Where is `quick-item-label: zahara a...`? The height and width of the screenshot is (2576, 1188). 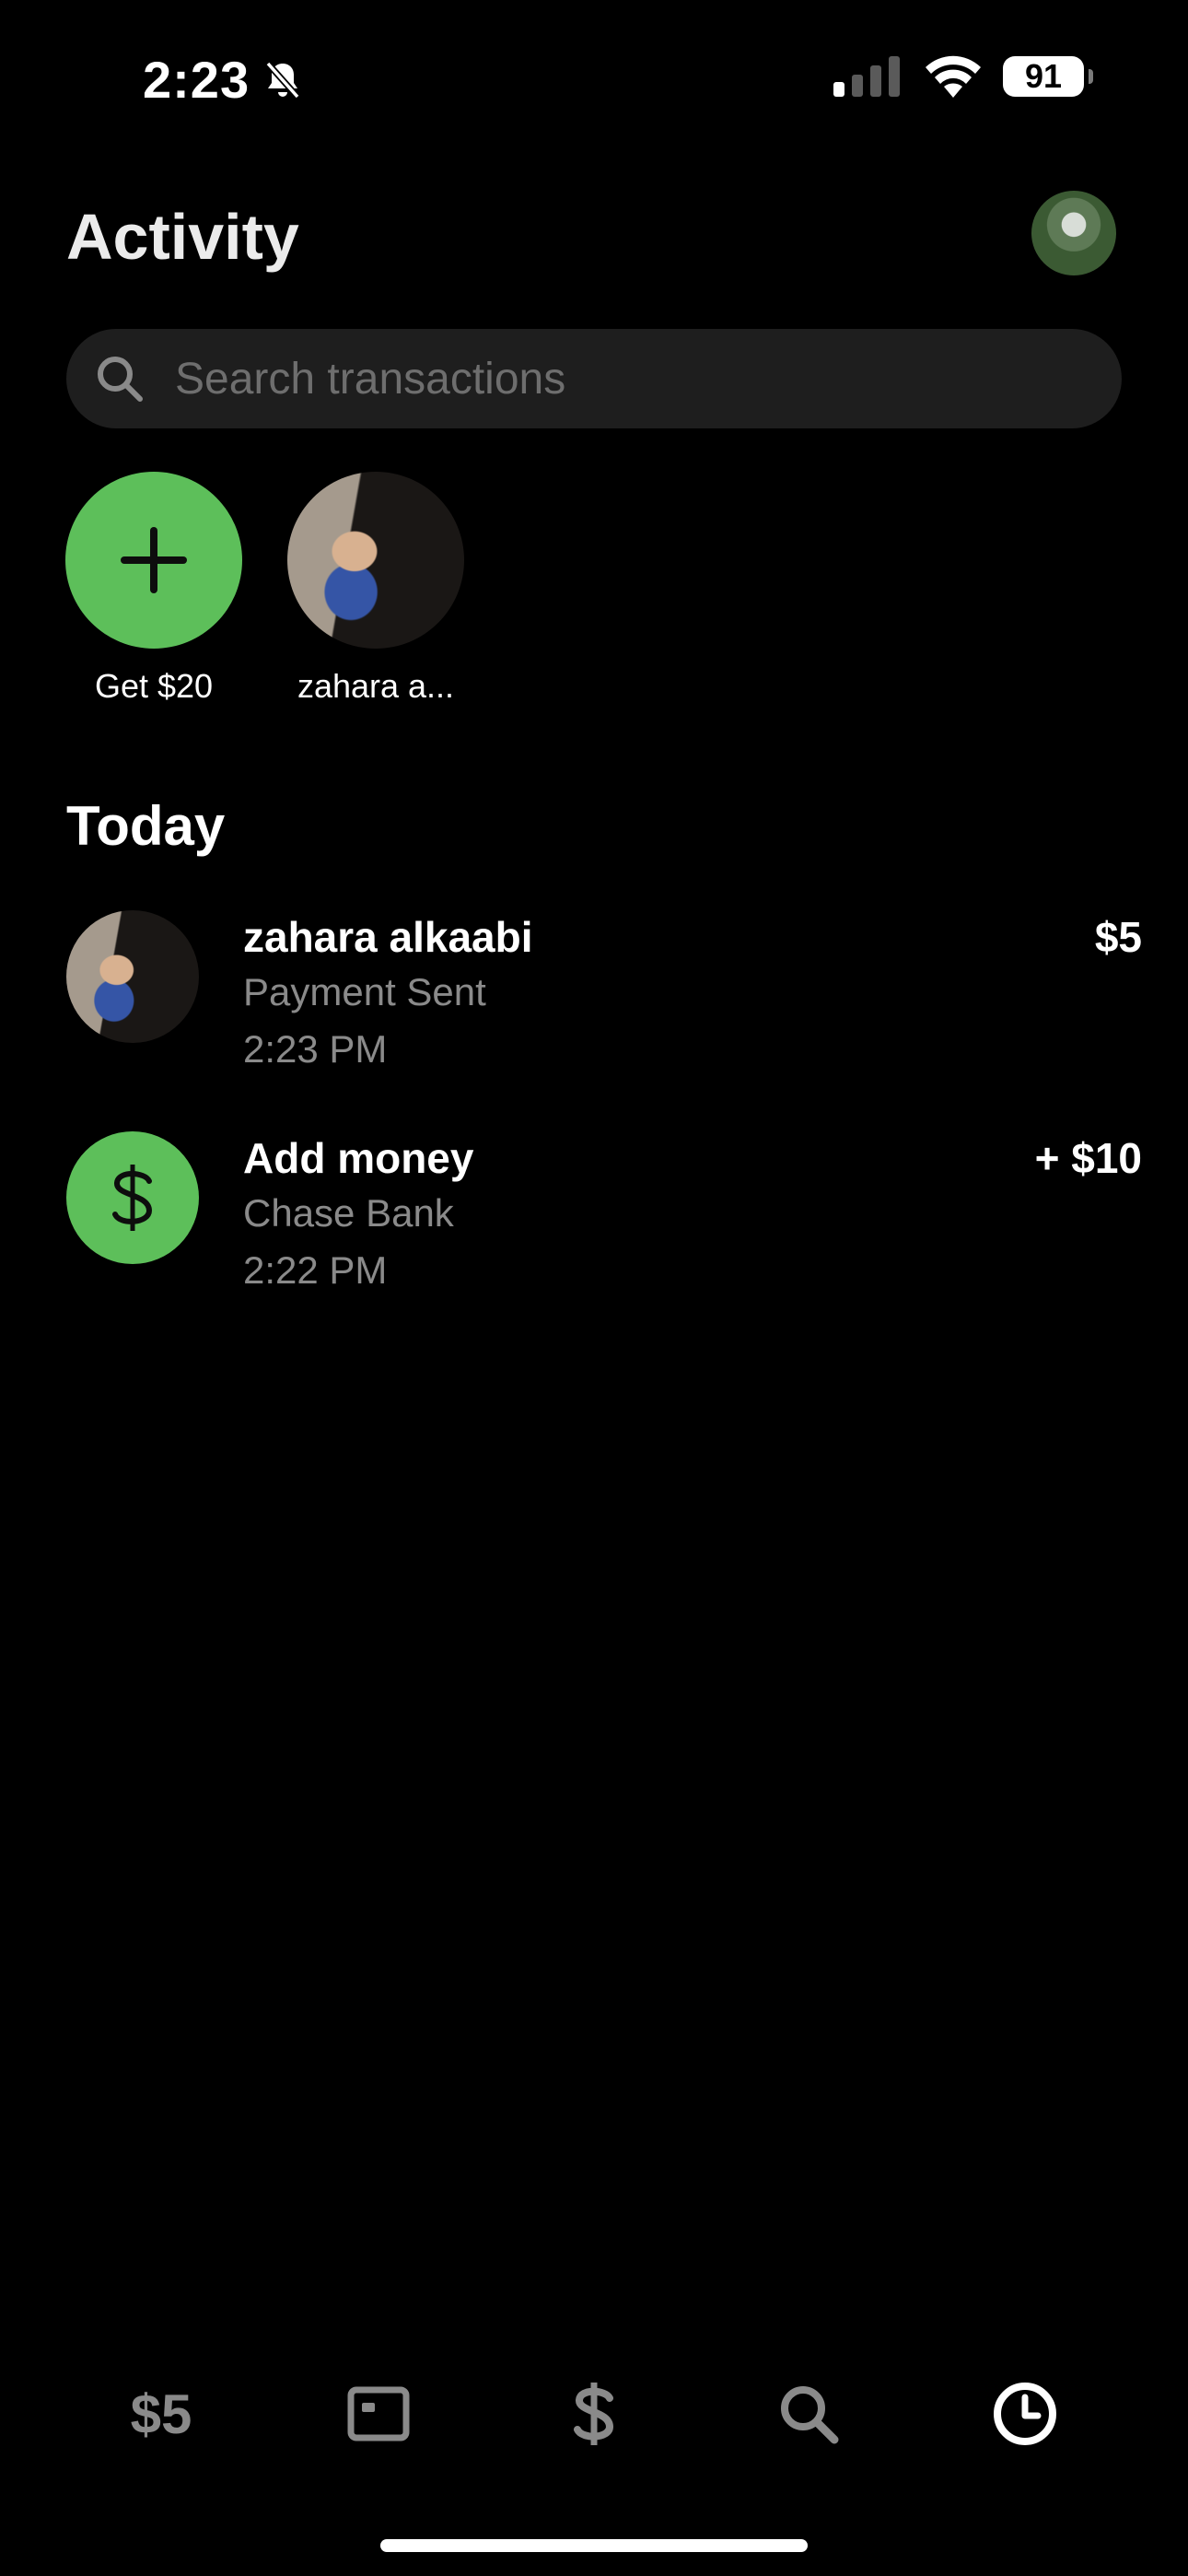 quick-item-label: zahara a... is located at coordinates (376, 686).